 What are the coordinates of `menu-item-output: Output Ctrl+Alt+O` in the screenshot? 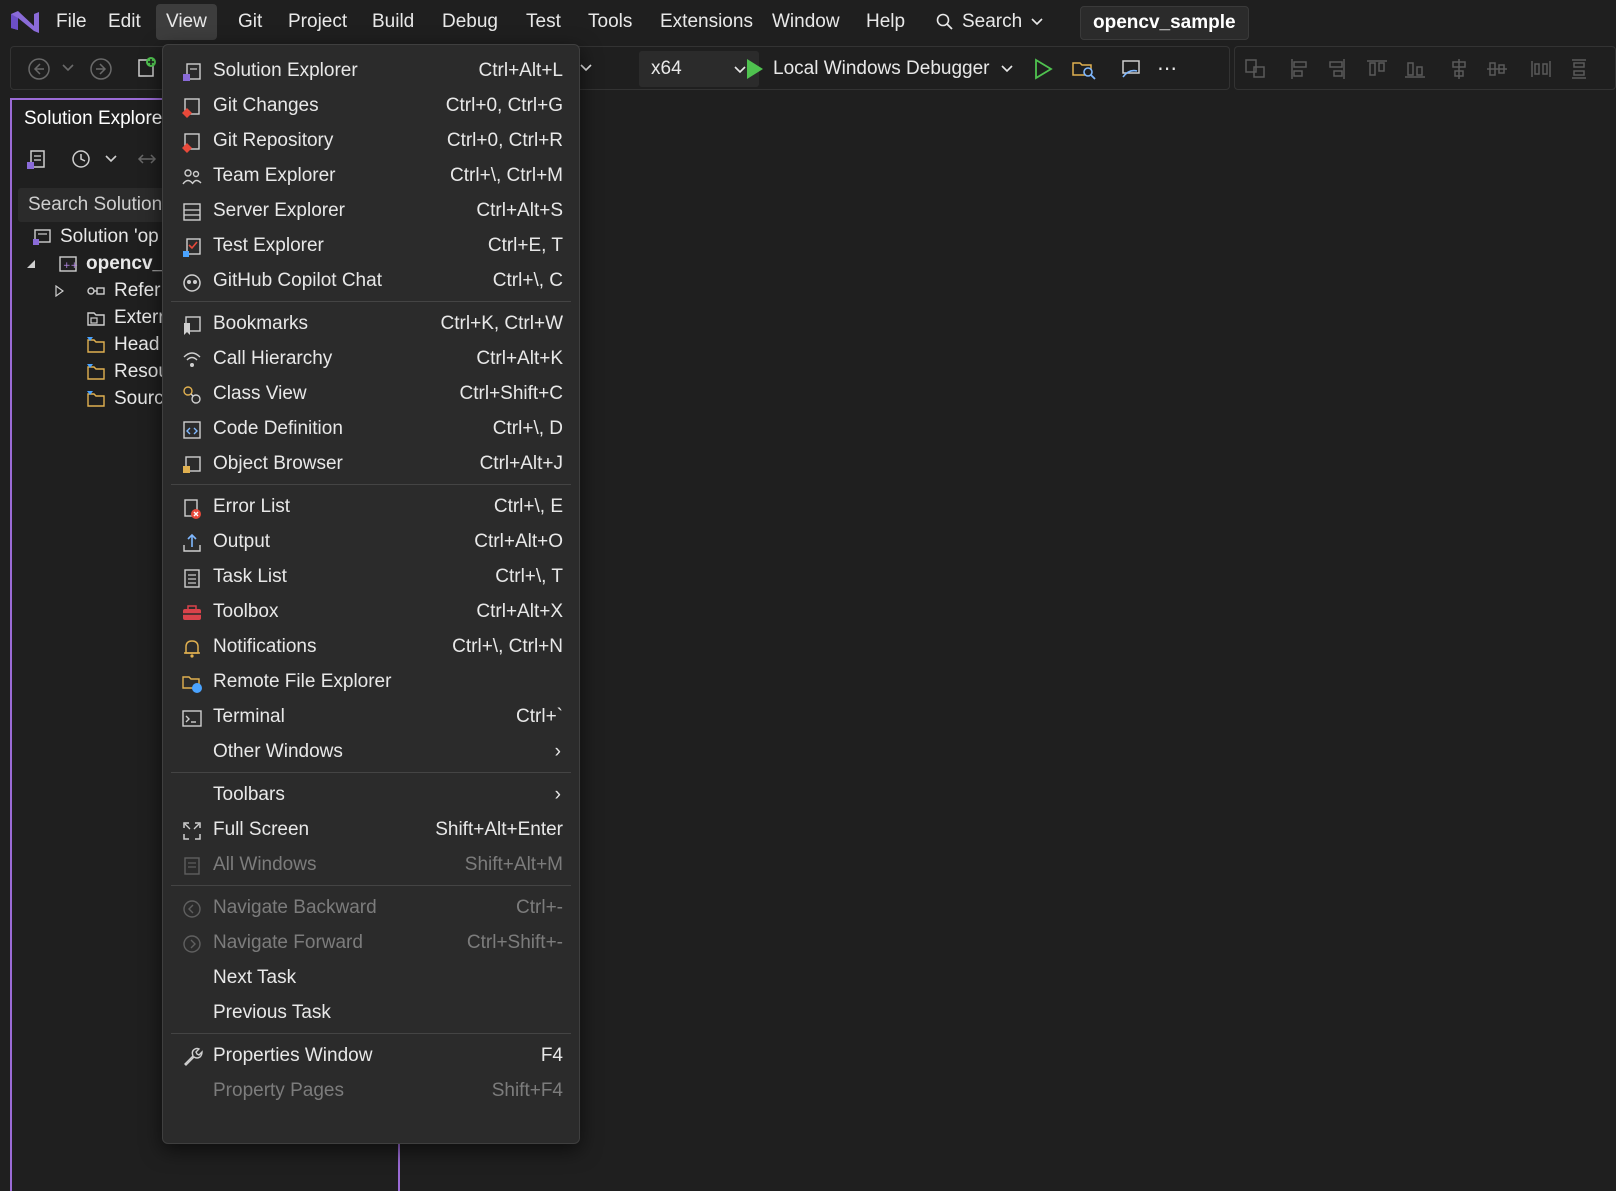 It's located at (371, 542).